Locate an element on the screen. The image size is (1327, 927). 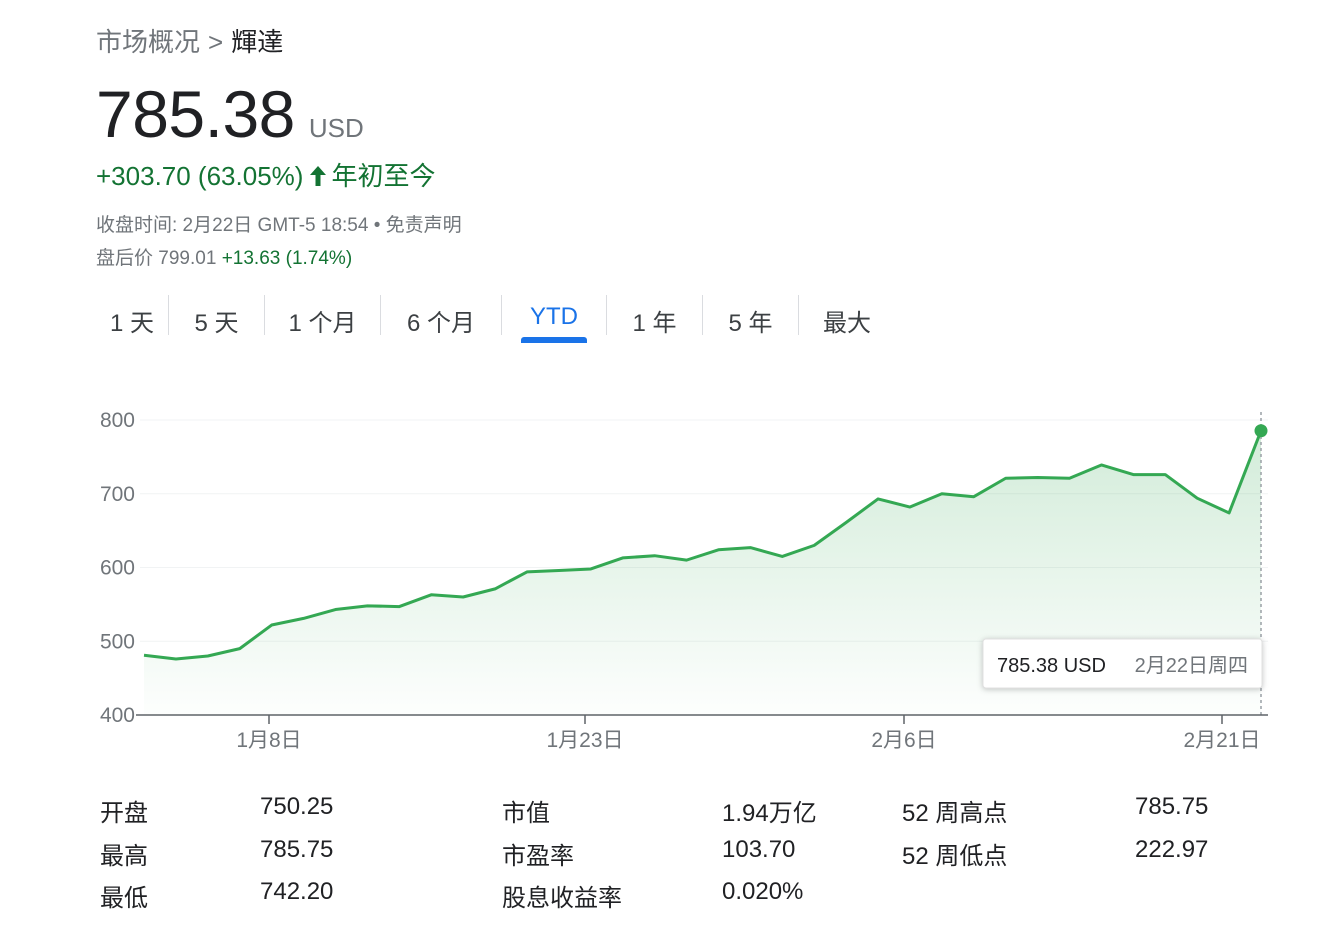
stat-label: 市盈率 is located at coordinates (538, 856).